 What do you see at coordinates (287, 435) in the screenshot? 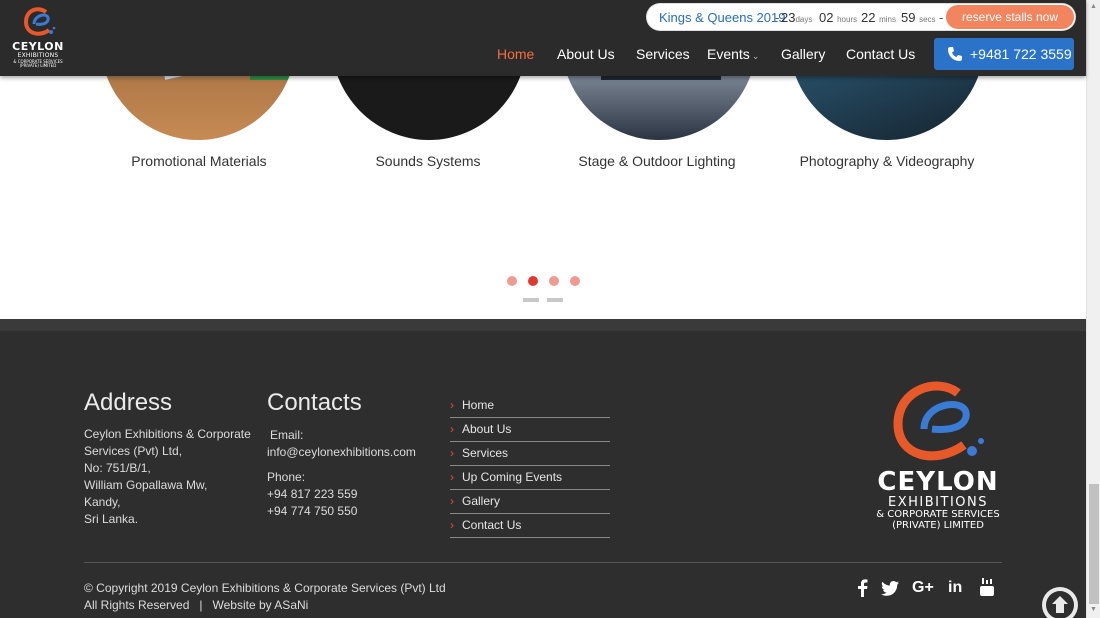
I see `email-label: Email:` at bounding box center [287, 435].